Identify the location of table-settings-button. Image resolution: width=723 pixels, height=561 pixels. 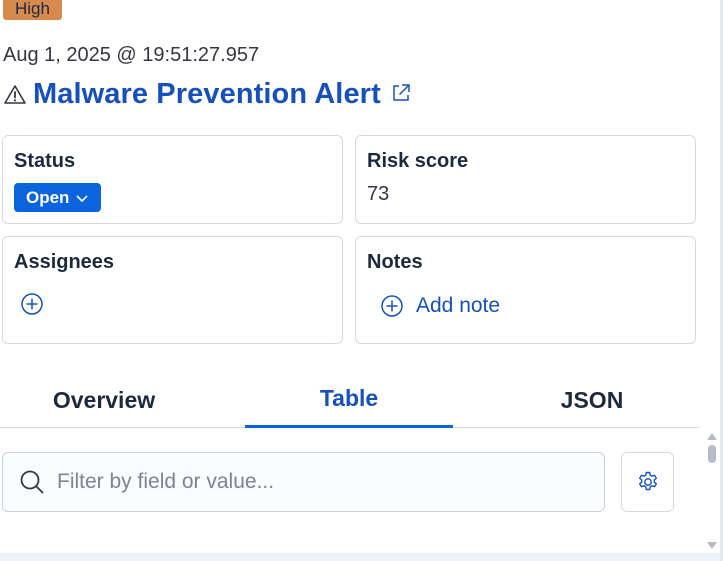
(647, 482).